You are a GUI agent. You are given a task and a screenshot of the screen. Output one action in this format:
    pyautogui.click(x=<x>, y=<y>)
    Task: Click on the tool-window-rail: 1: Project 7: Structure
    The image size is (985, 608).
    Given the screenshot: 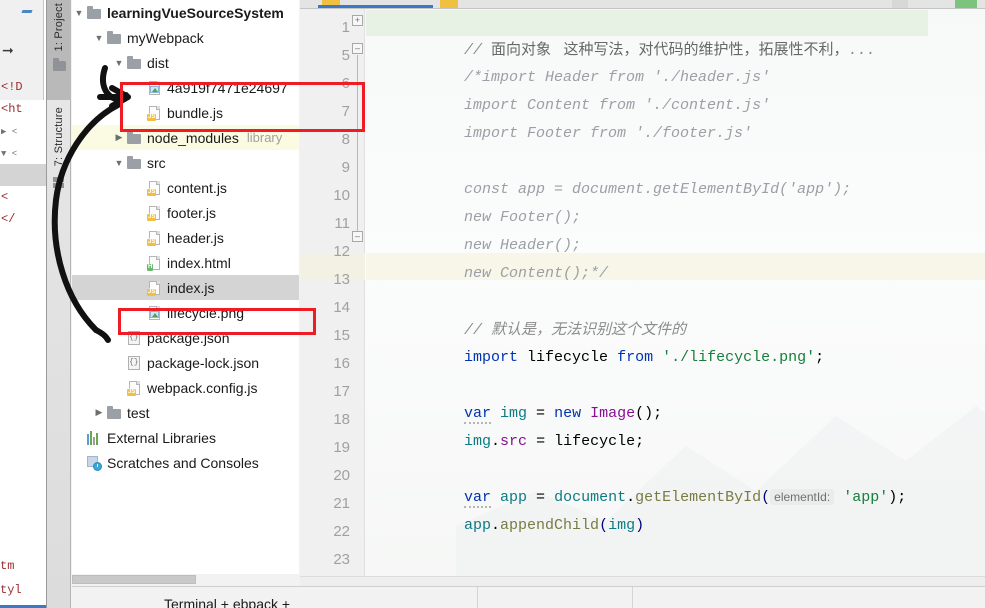 What is the action you would take?
    pyautogui.click(x=59, y=304)
    